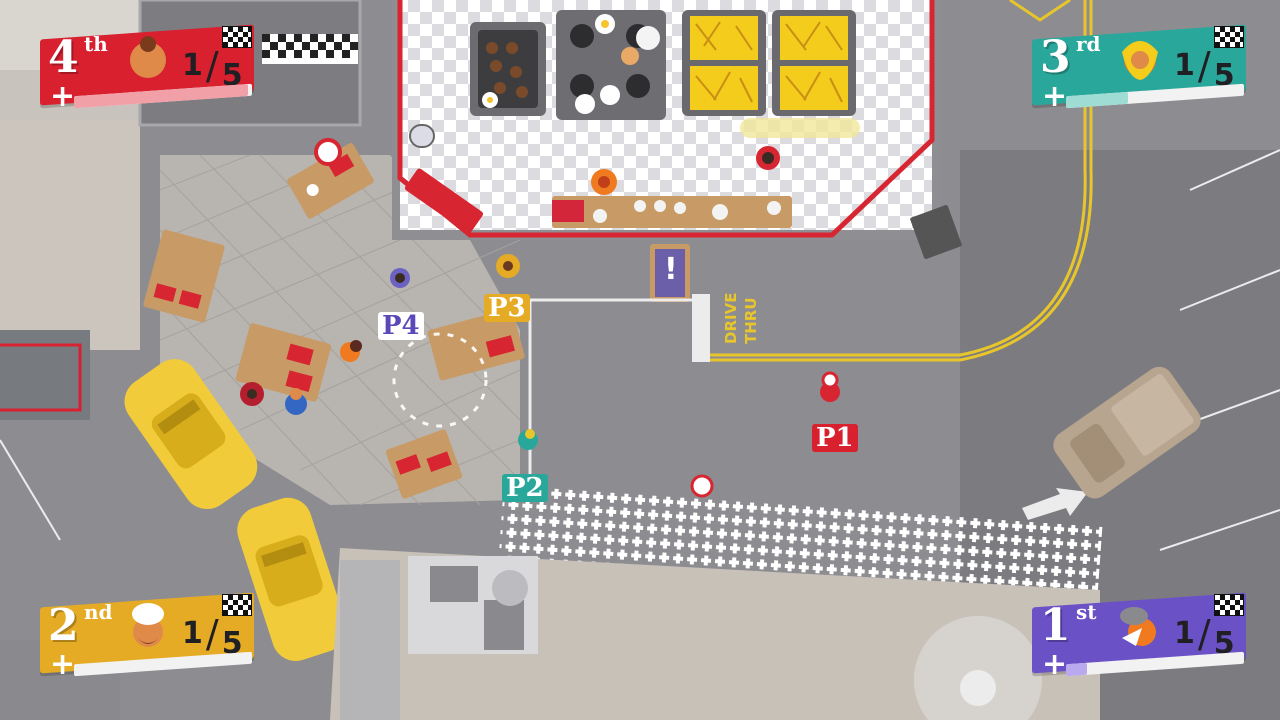 The height and width of the screenshot is (720, 1280). I want to click on order-alert-icon: !, so click(671, 269).